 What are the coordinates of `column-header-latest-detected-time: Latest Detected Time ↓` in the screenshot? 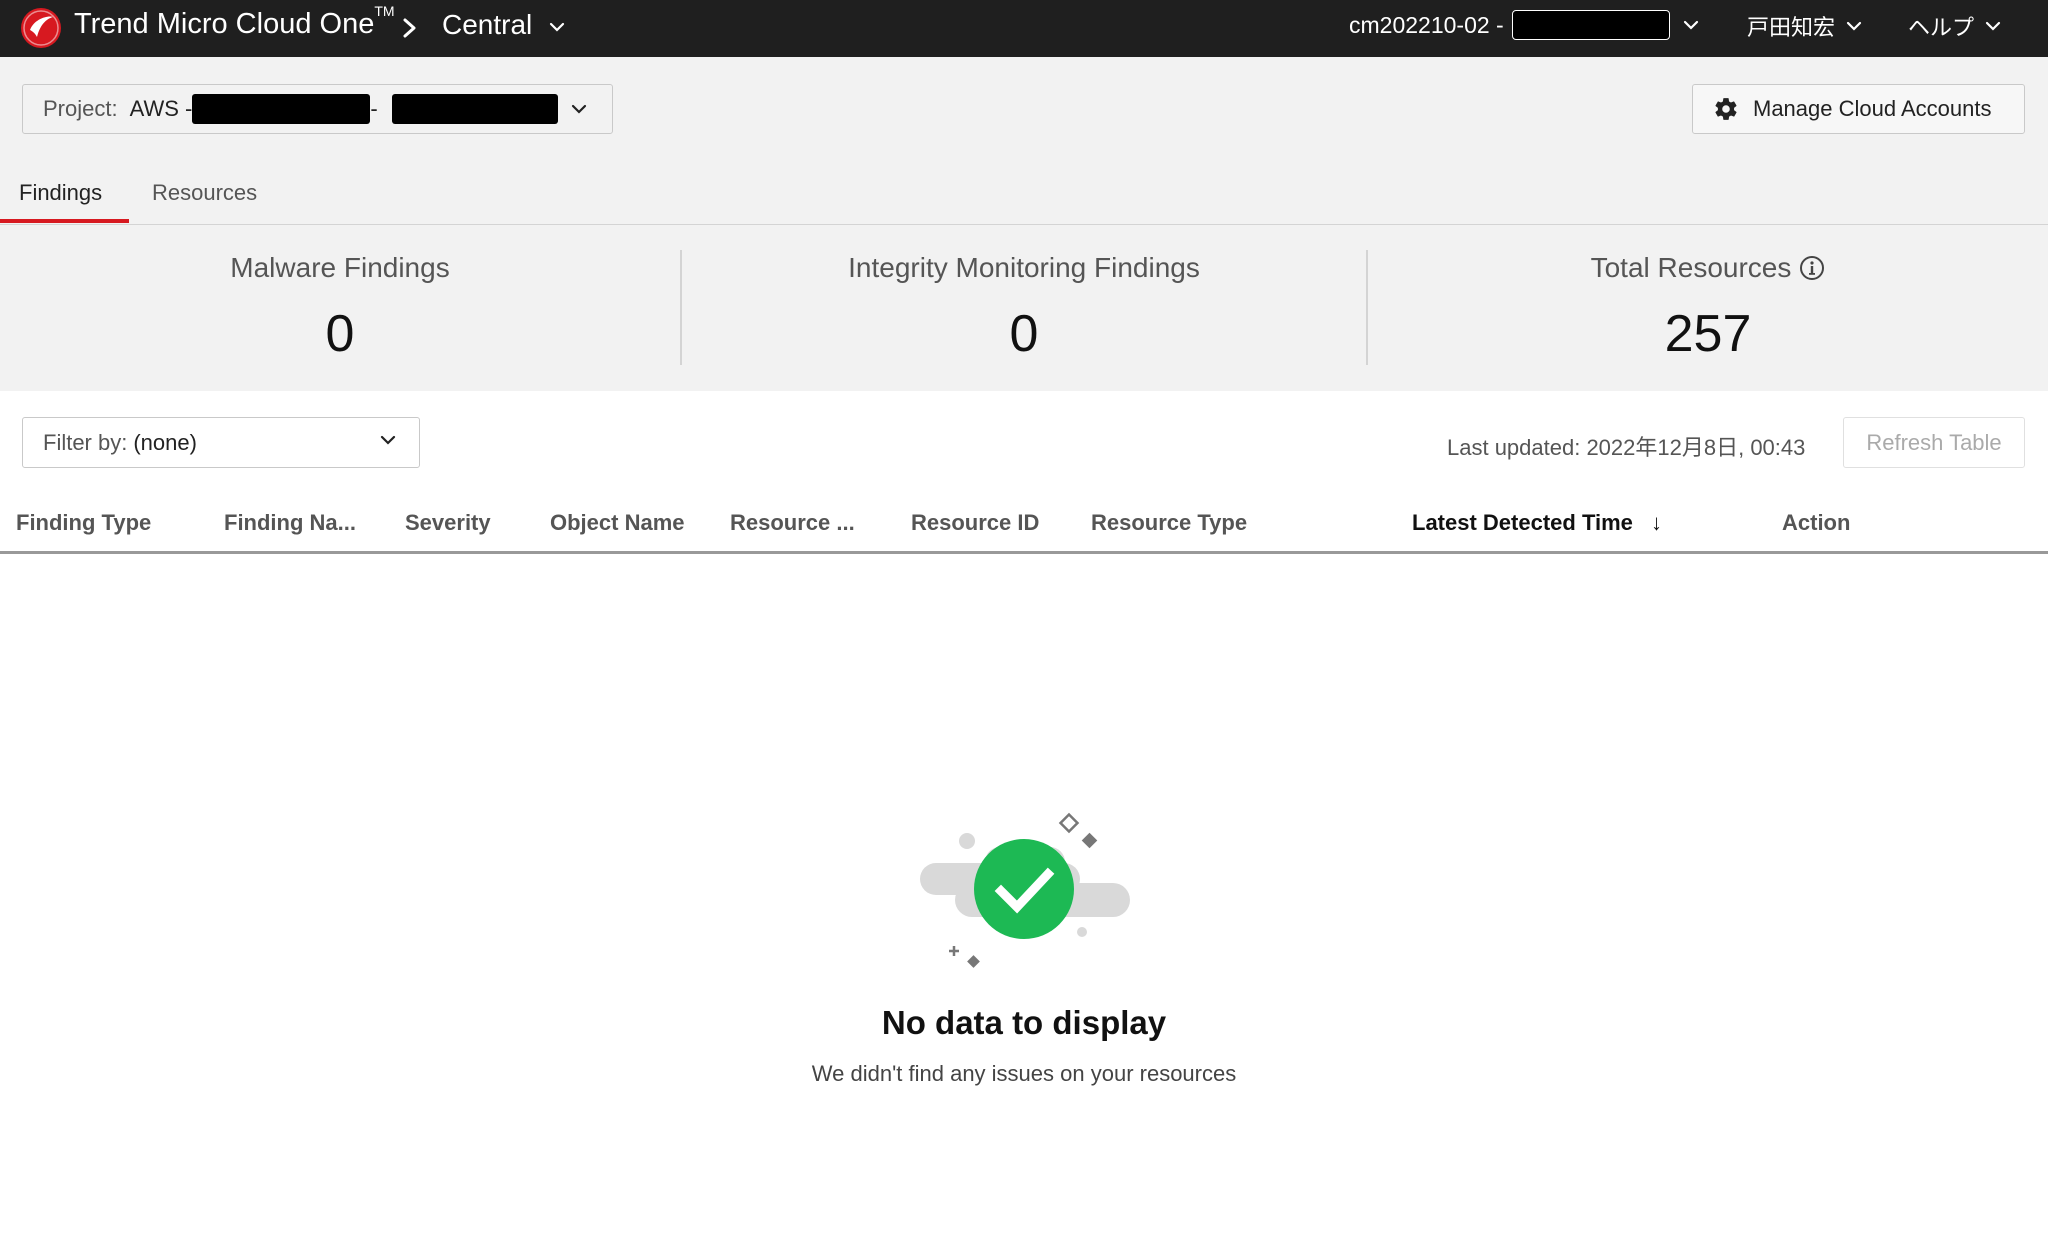 It's located at (1537, 523).